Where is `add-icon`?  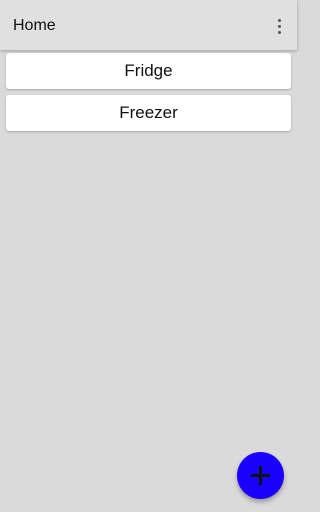
add-icon is located at coordinates (260, 475).